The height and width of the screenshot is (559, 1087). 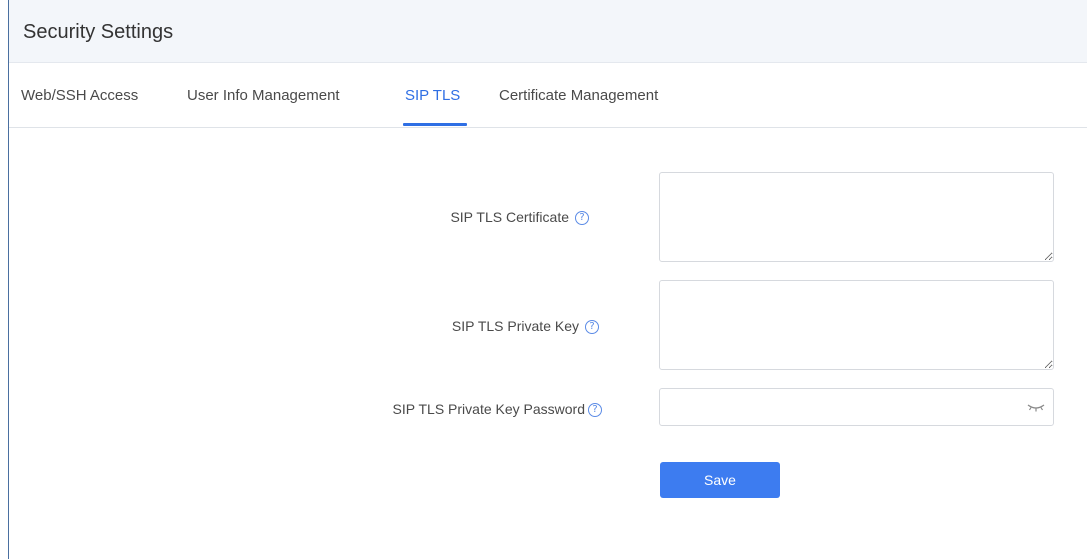 I want to click on active-tab-indicator, so click(x=435, y=124).